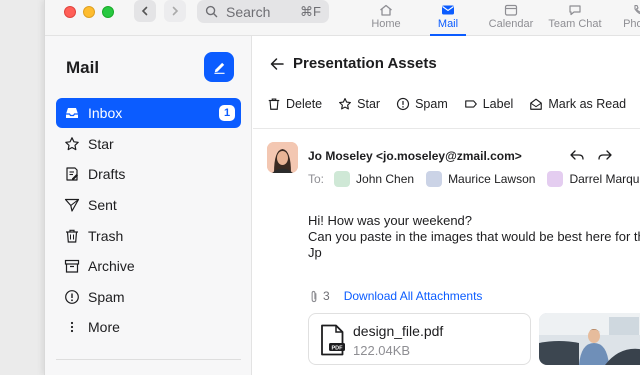 The height and width of the screenshot is (375, 640). Describe the element at coordinates (386, 24) in the screenshot. I see `tab-home-label: Home` at that location.